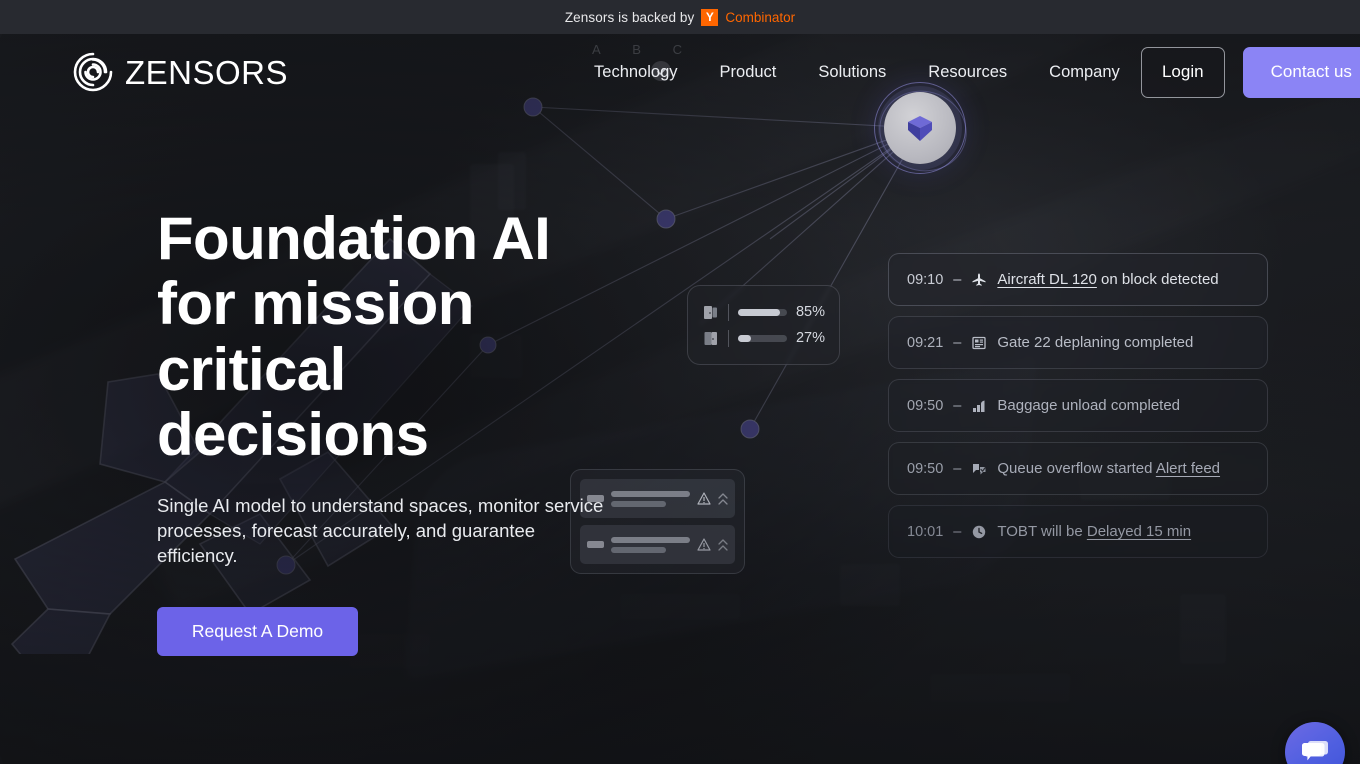 This screenshot has height=764, width=1360. I want to click on metric-row: 27%, so click(763, 338).